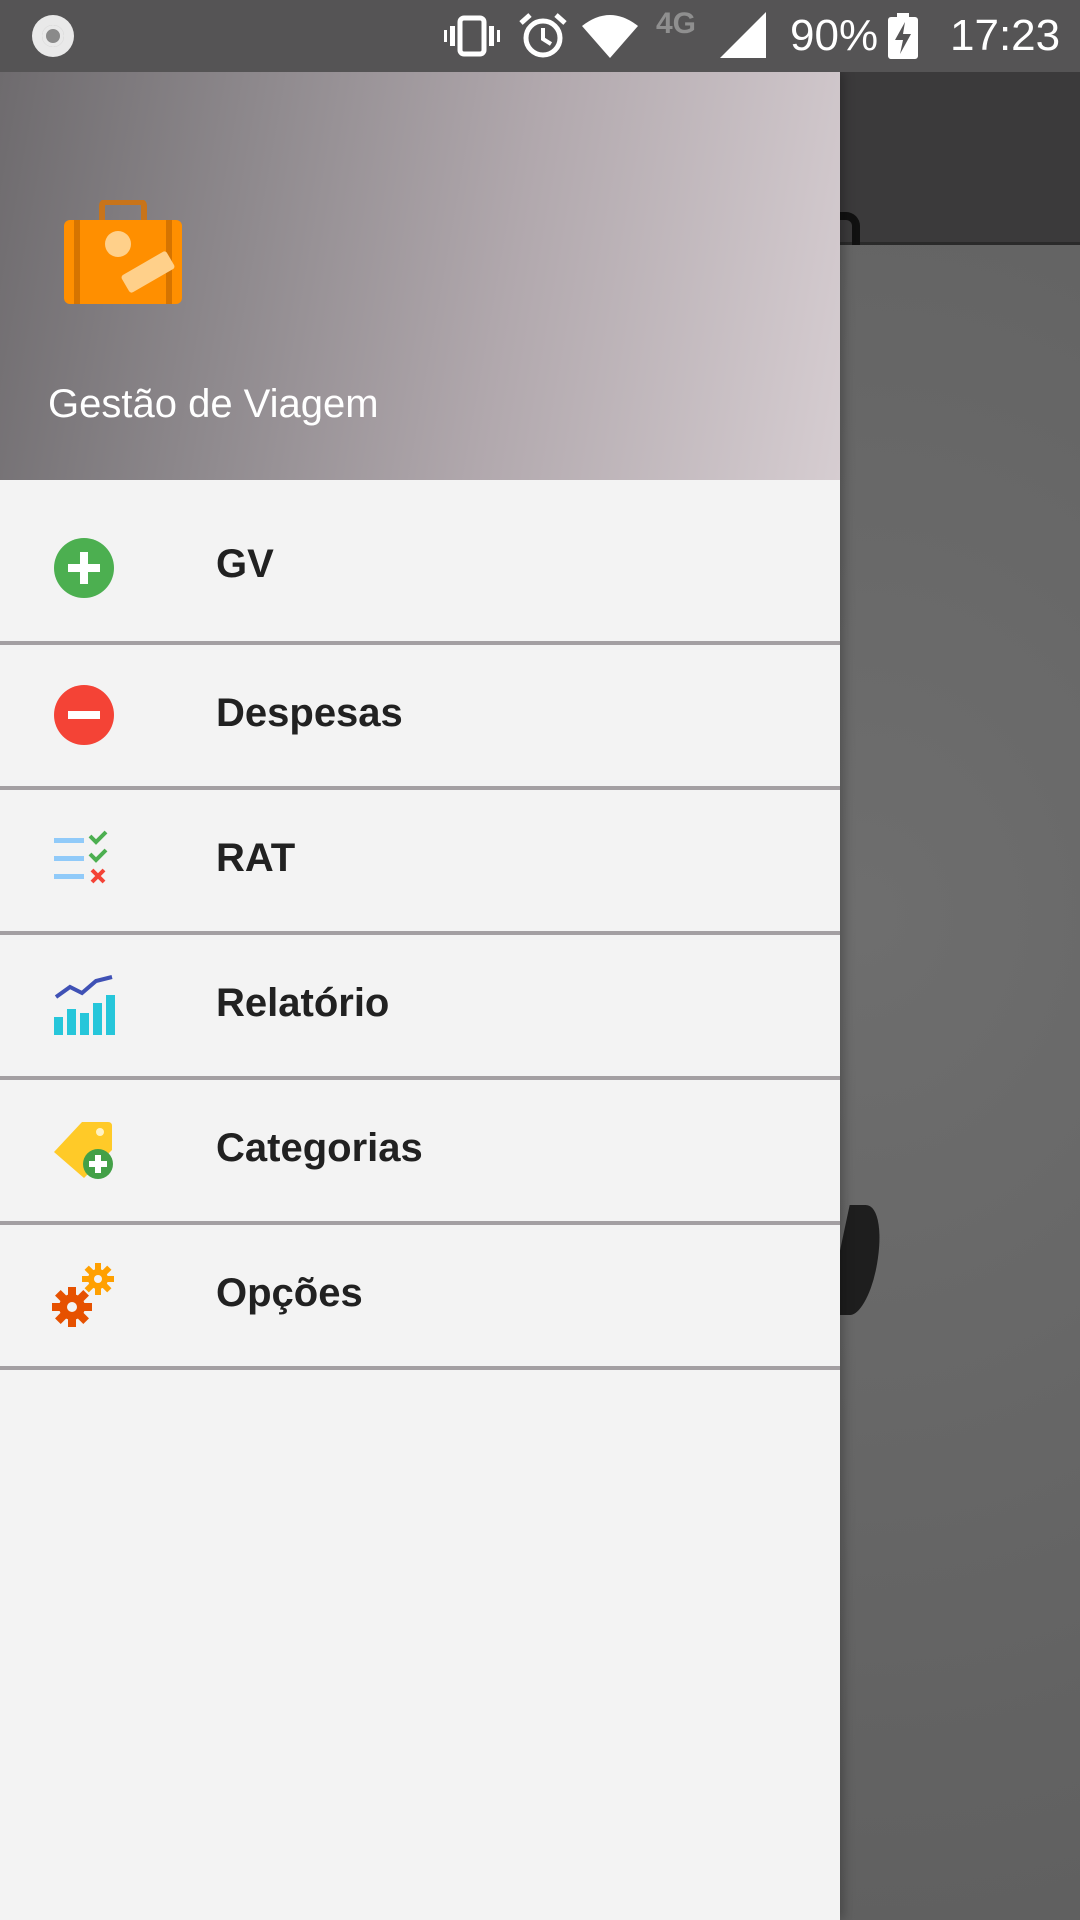  Describe the element at coordinates (472, 36) in the screenshot. I see `vibrate-icon` at that location.